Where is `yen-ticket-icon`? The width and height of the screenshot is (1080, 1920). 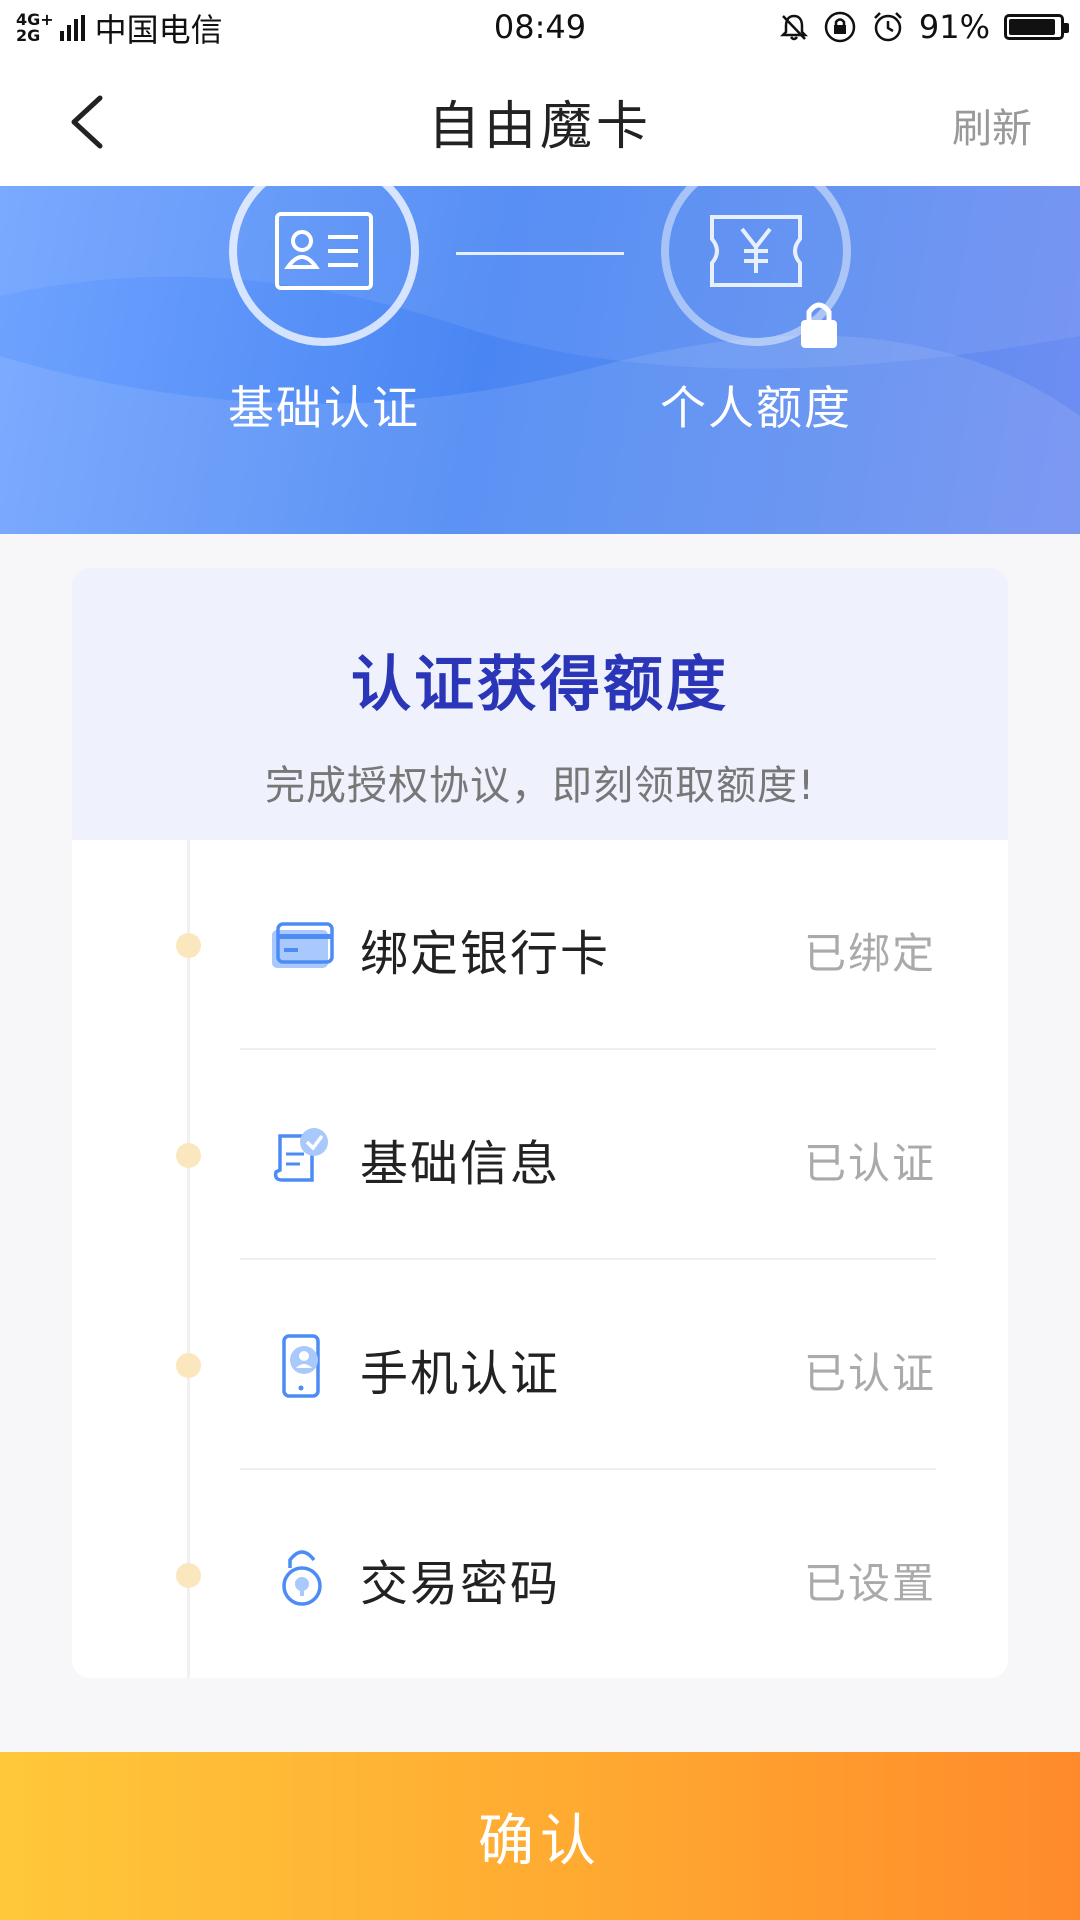
yen-ticket-icon is located at coordinates (756, 251).